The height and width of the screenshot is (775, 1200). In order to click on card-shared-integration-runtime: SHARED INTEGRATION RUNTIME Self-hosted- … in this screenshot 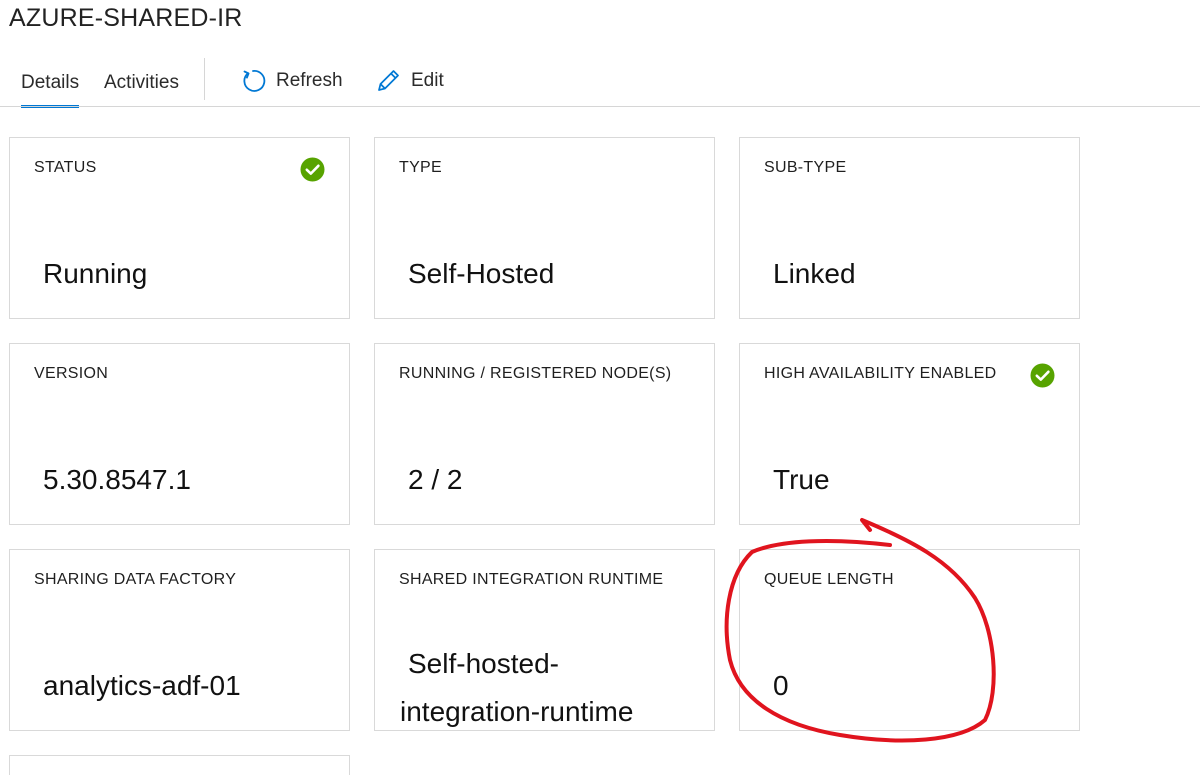, I will do `click(544, 640)`.